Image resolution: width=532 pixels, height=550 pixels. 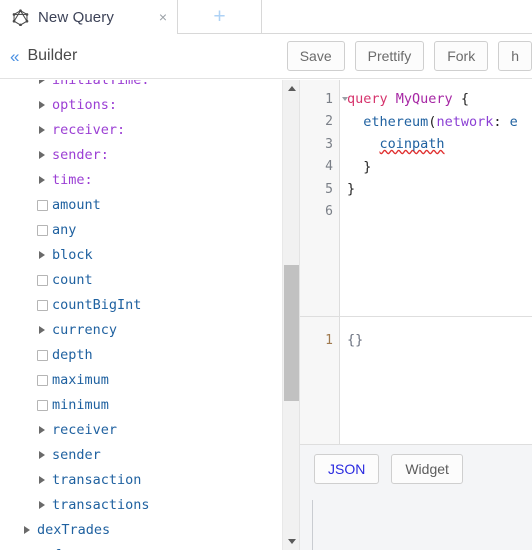 I want to click on tree-item-transactions: transactions, so click(x=140, y=505).